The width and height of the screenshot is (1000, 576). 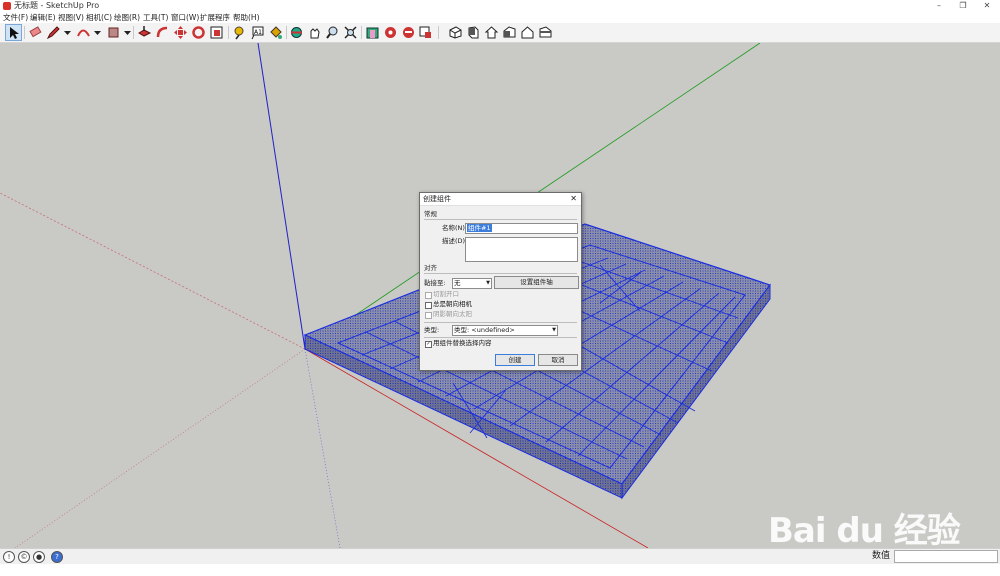 What do you see at coordinates (43, 17) in the screenshot?
I see `menu-edit: 编辑(E)` at bounding box center [43, 17].